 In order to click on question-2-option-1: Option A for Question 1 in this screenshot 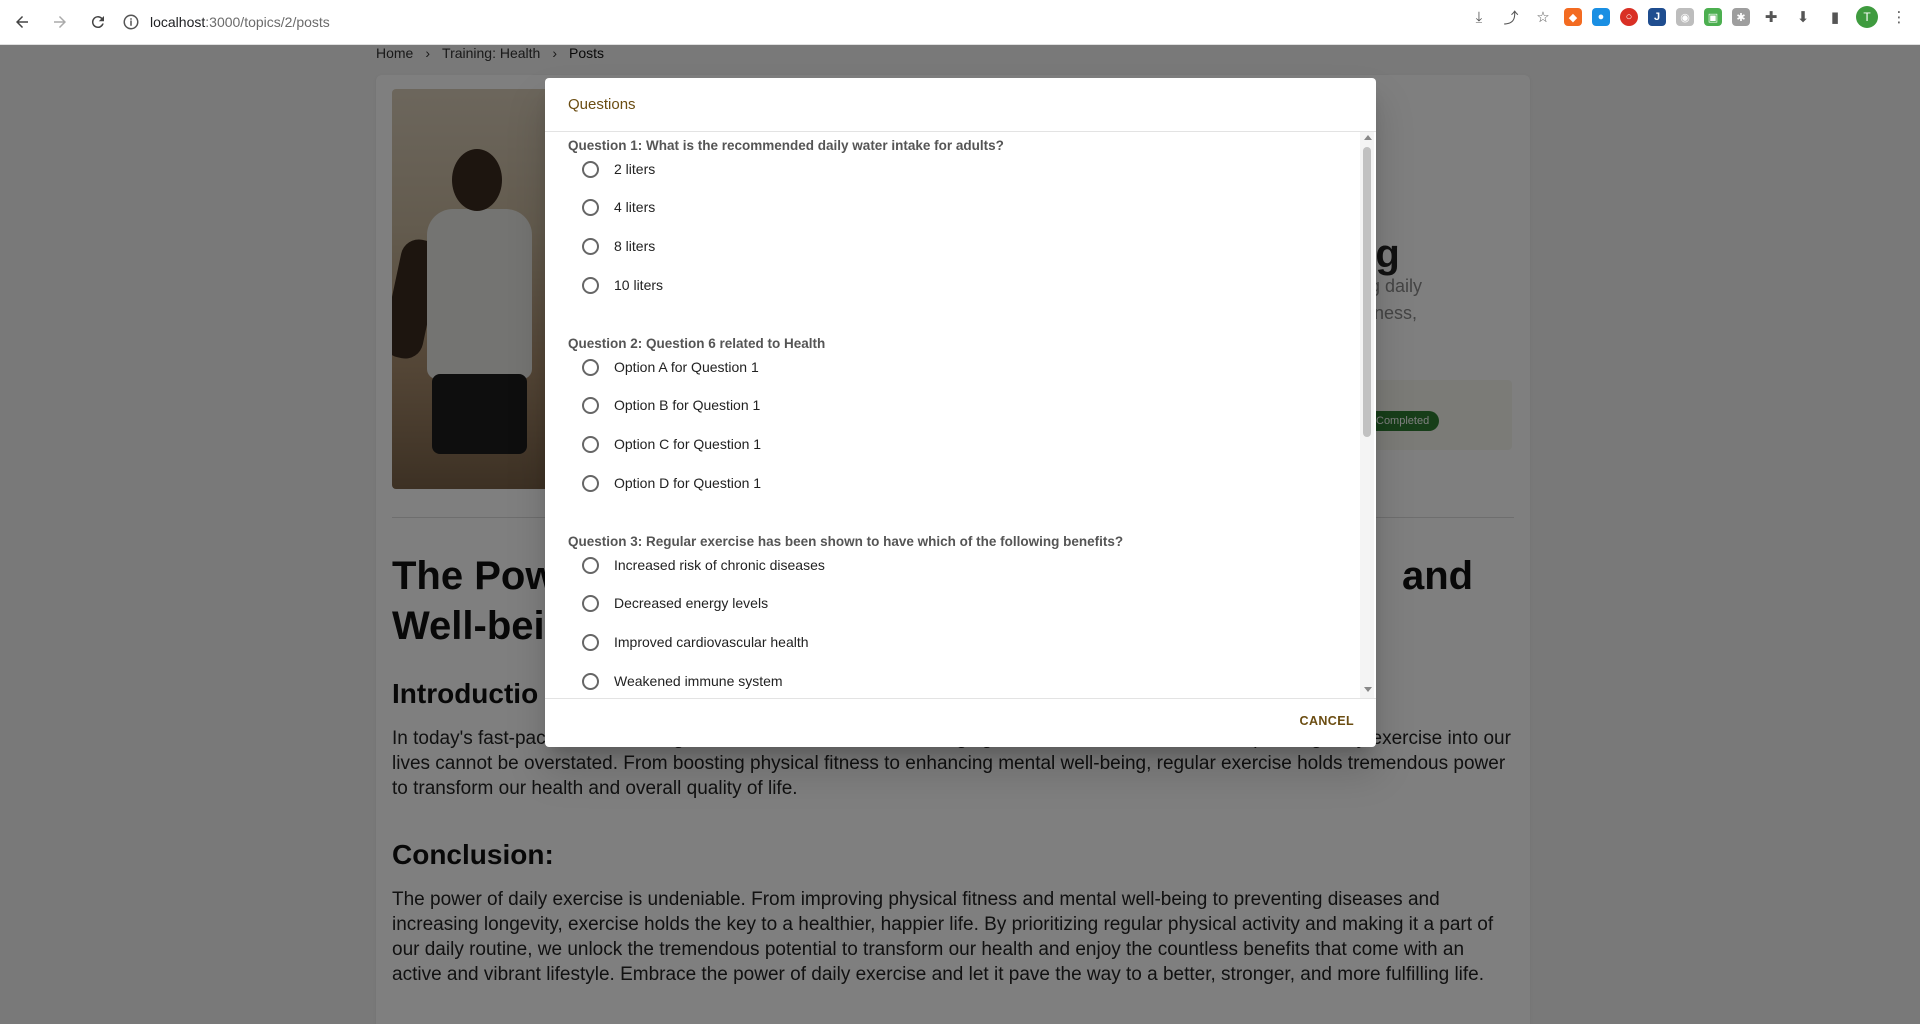, I will do `click(670, 367)`.